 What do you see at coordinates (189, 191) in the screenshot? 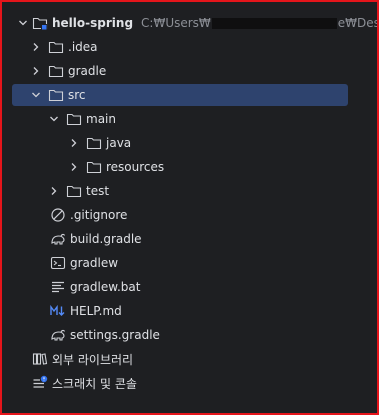
I see `tree-item-test: test` at bounding box center [189, 191].